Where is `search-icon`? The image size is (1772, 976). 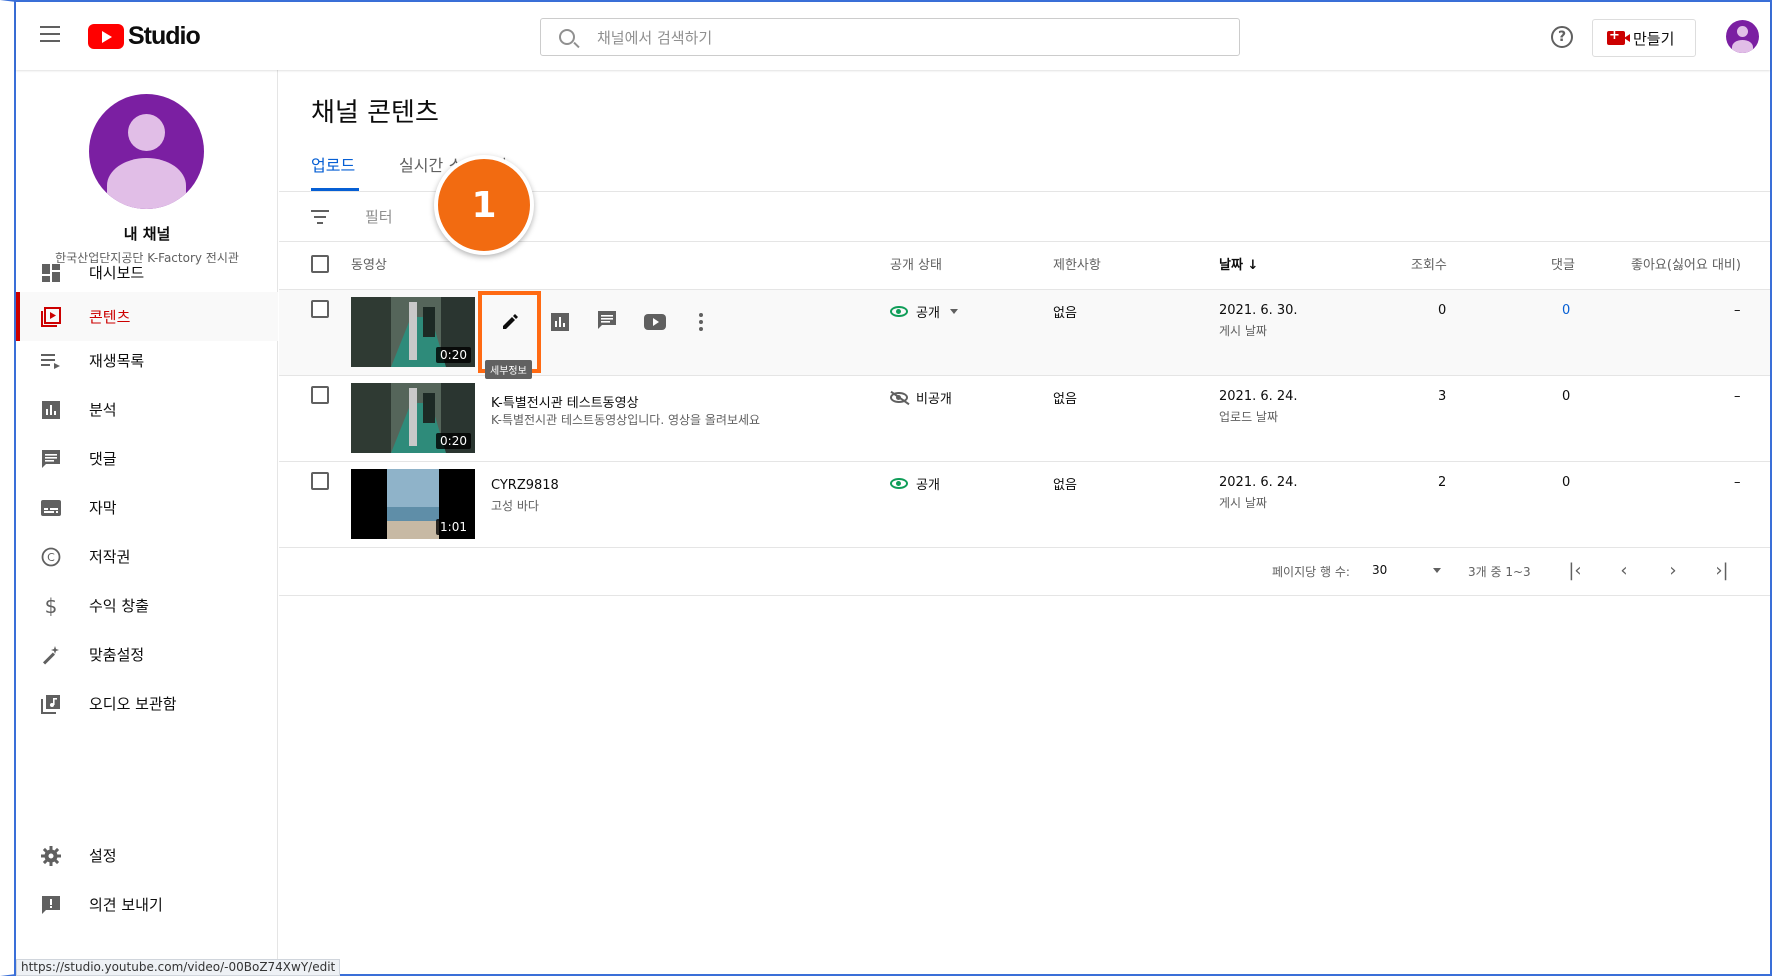
search-icon is located at coordinates (567, 37).